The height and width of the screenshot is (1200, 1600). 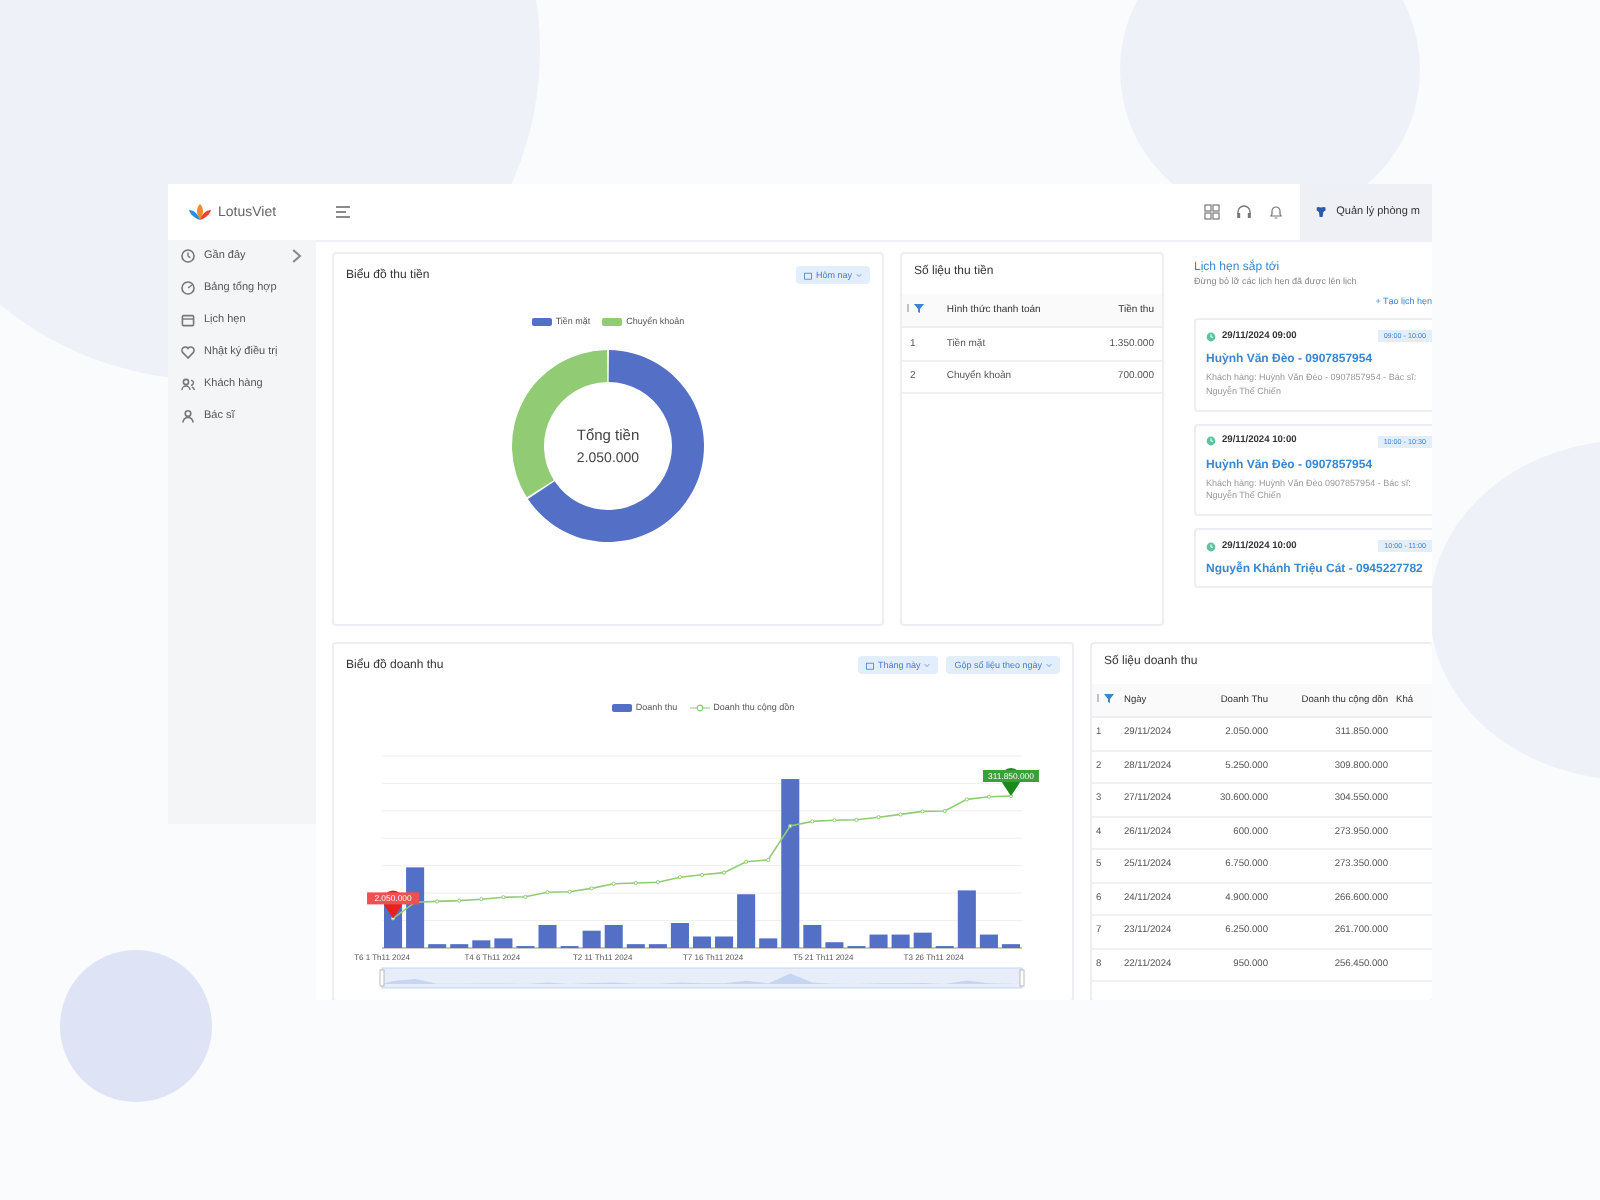 What do you see at coordinates (200, 212) in the screenshot?
I see `lotus-logo-icon` at bounding box center [200, 212].